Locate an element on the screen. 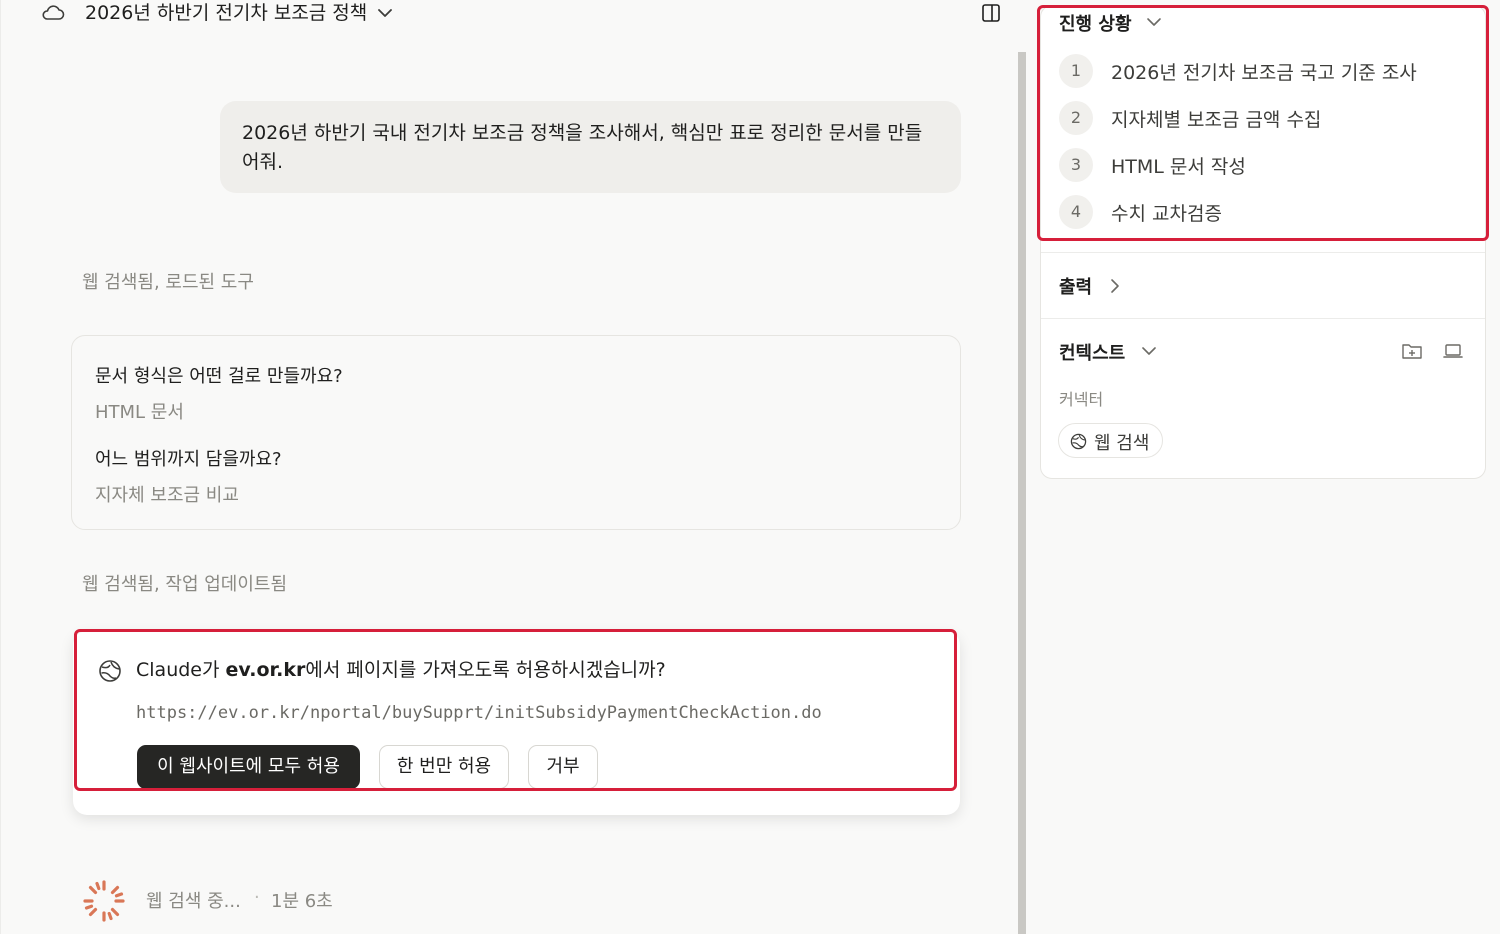 Image resolution: width=1500 pixels, height=934 pixels. top-bar: 2026년 하반기 전기차 보조금 정책 is located at coordinates (509, 15).